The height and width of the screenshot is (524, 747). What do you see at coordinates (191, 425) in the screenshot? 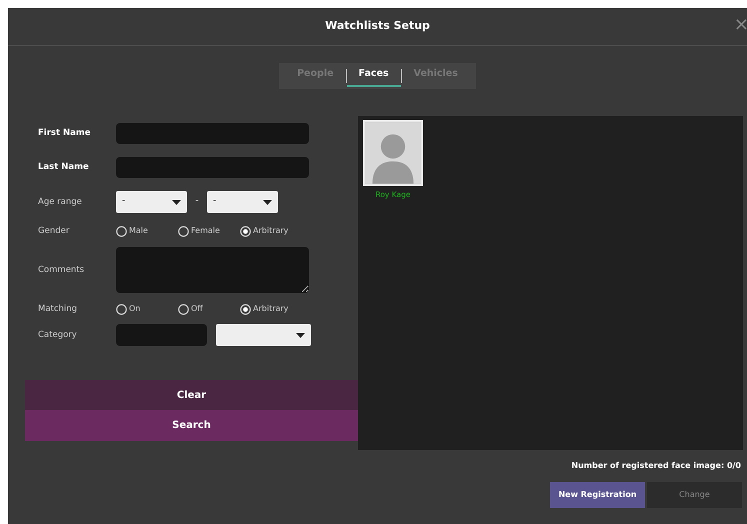
I see `search-button: Search` at bounding box center [191, 425].